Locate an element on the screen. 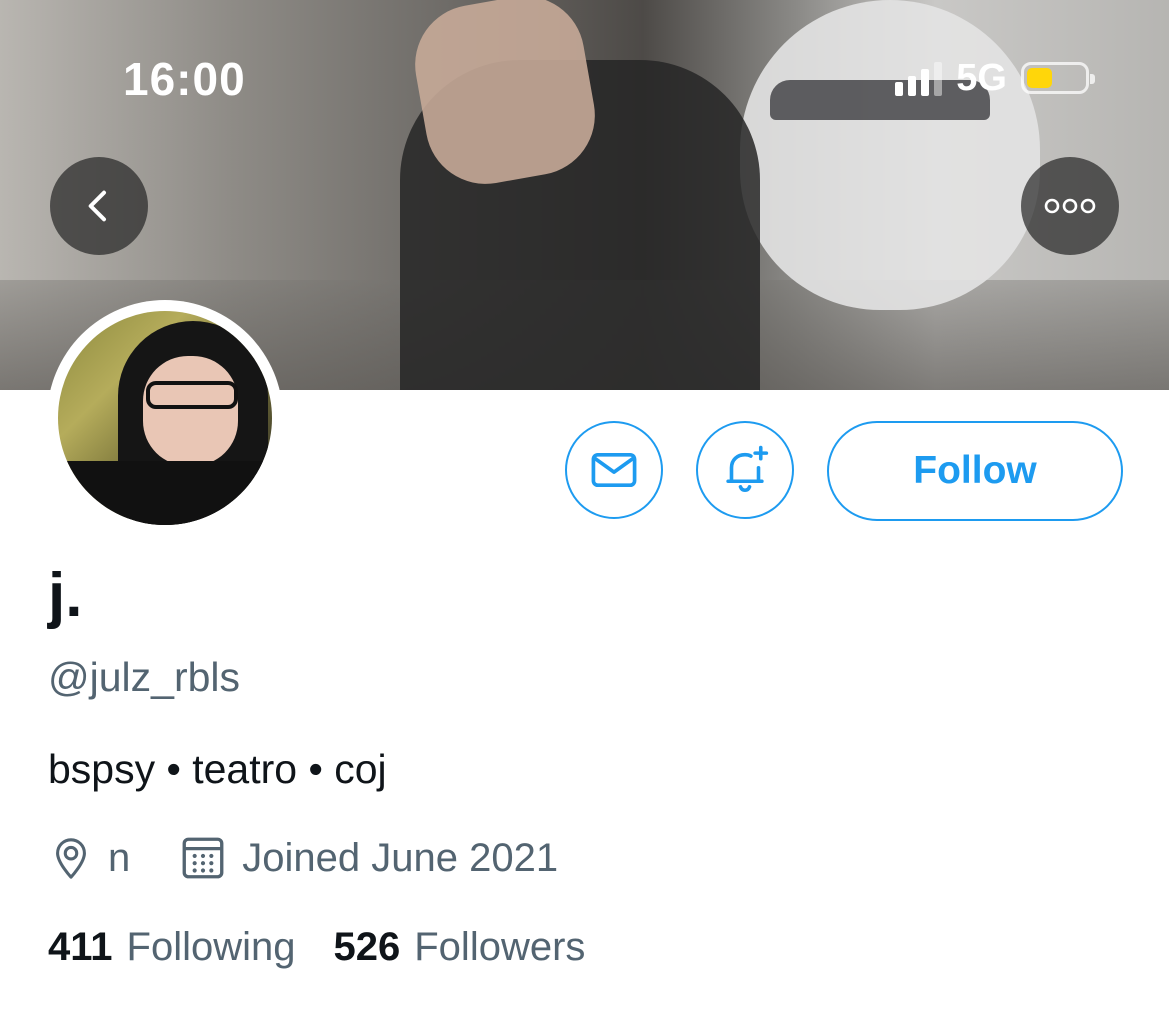  network-type: 5G is located at coordinates (981, 77).